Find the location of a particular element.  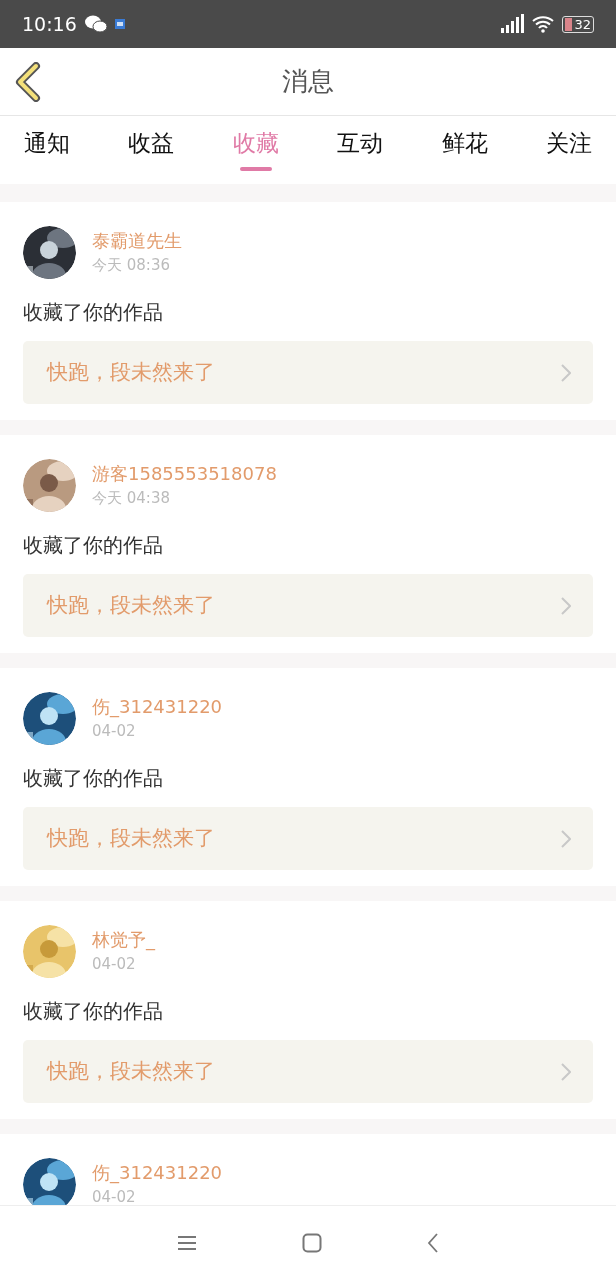

tab: 收益 is located at coordinates (151, 150).